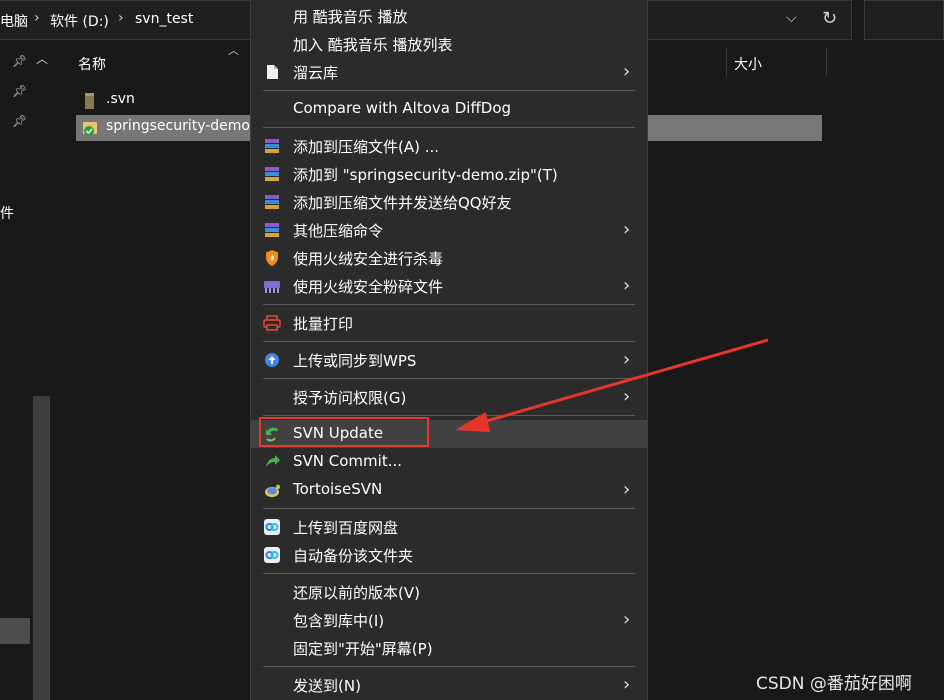 The height and width of the screenshot is (700, 944). I want to click on menu-item-label: 使用火绒安全粉碎文件, so click(368, 287).